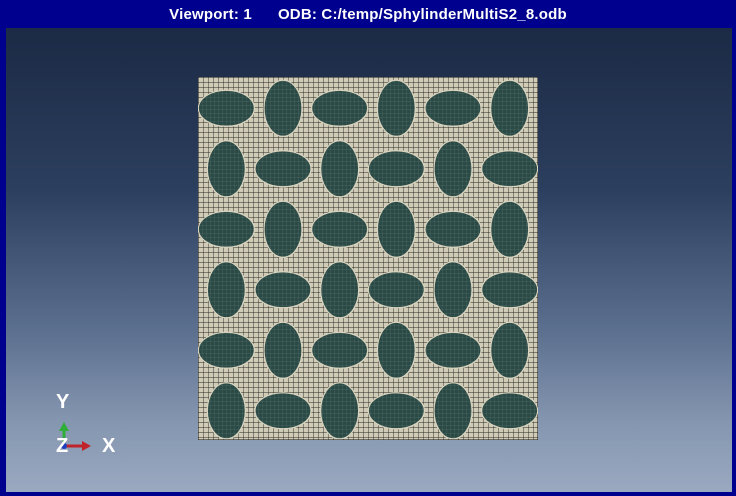  What do you see at coordinates (210, 14) in the screenshot?
I see `viewport-number-label: Viewport: 1` at bounding box center [210, 14].